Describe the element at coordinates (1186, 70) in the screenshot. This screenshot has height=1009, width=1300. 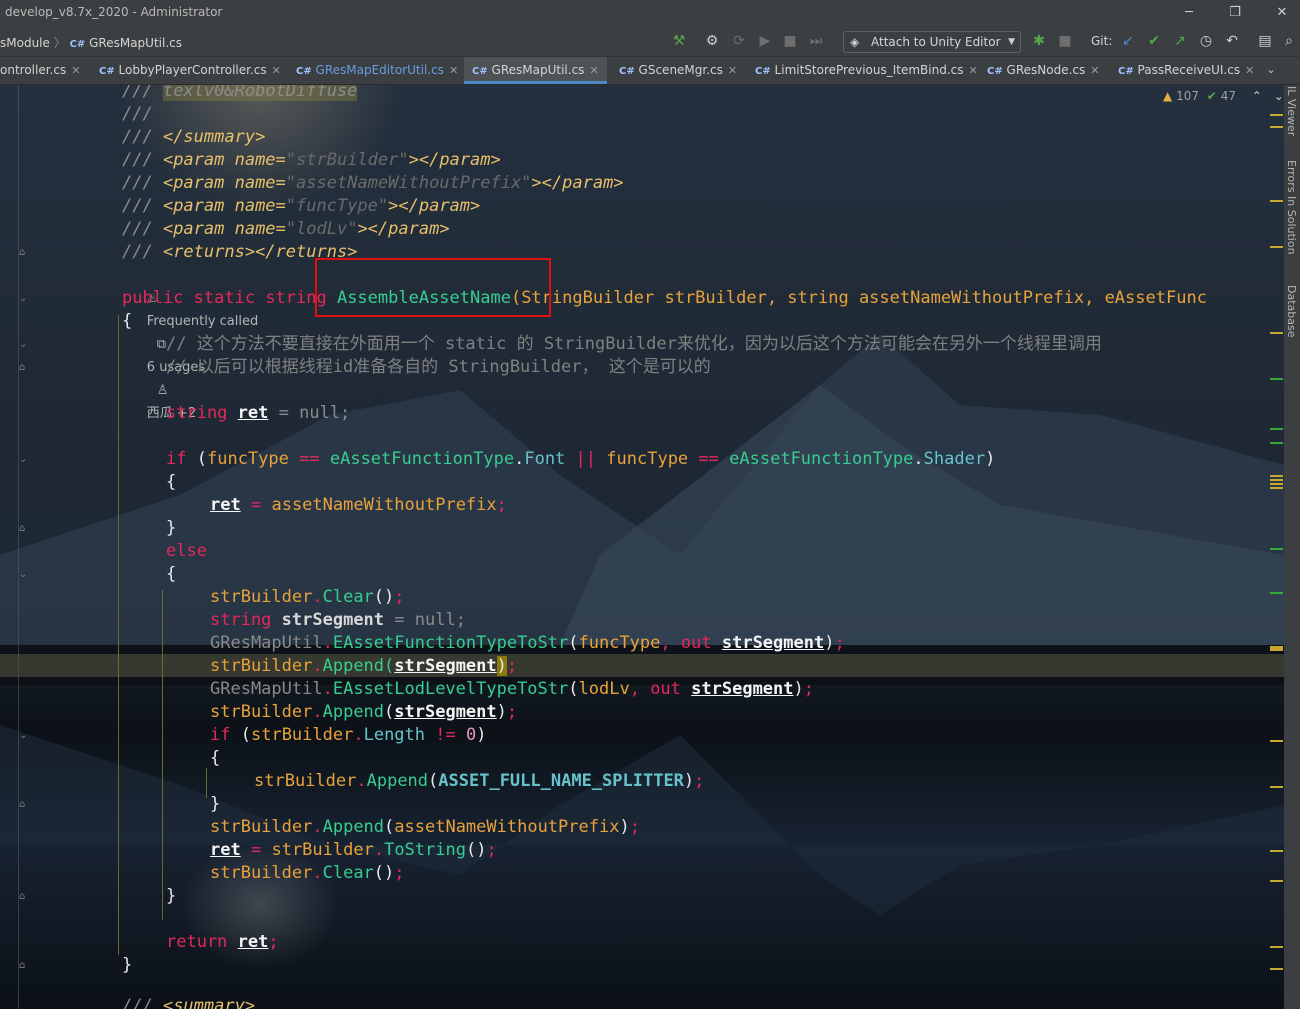
I see `tab-passreceiveui: C# PassReceiveUI.cs ✕` at that location.